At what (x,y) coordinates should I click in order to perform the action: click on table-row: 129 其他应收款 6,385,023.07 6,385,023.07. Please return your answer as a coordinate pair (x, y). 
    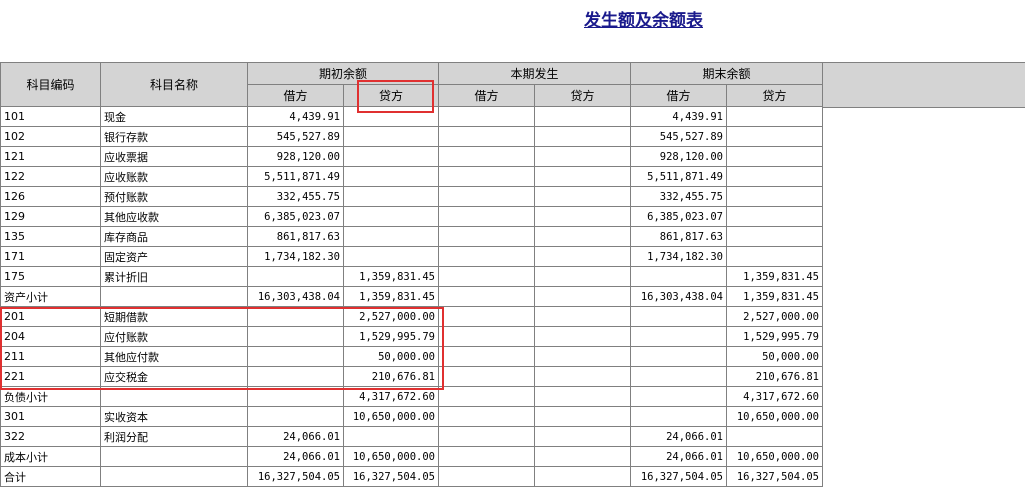
    Looking at the image, I should click on (411, 216).